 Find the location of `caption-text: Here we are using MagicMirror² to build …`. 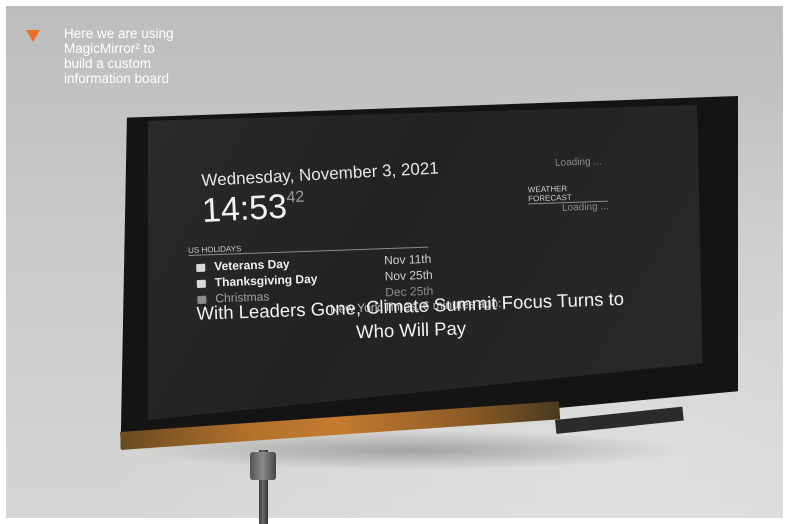

caption-text: Here we are using MagicMirror² to build … is located at coordinates (119, 56).